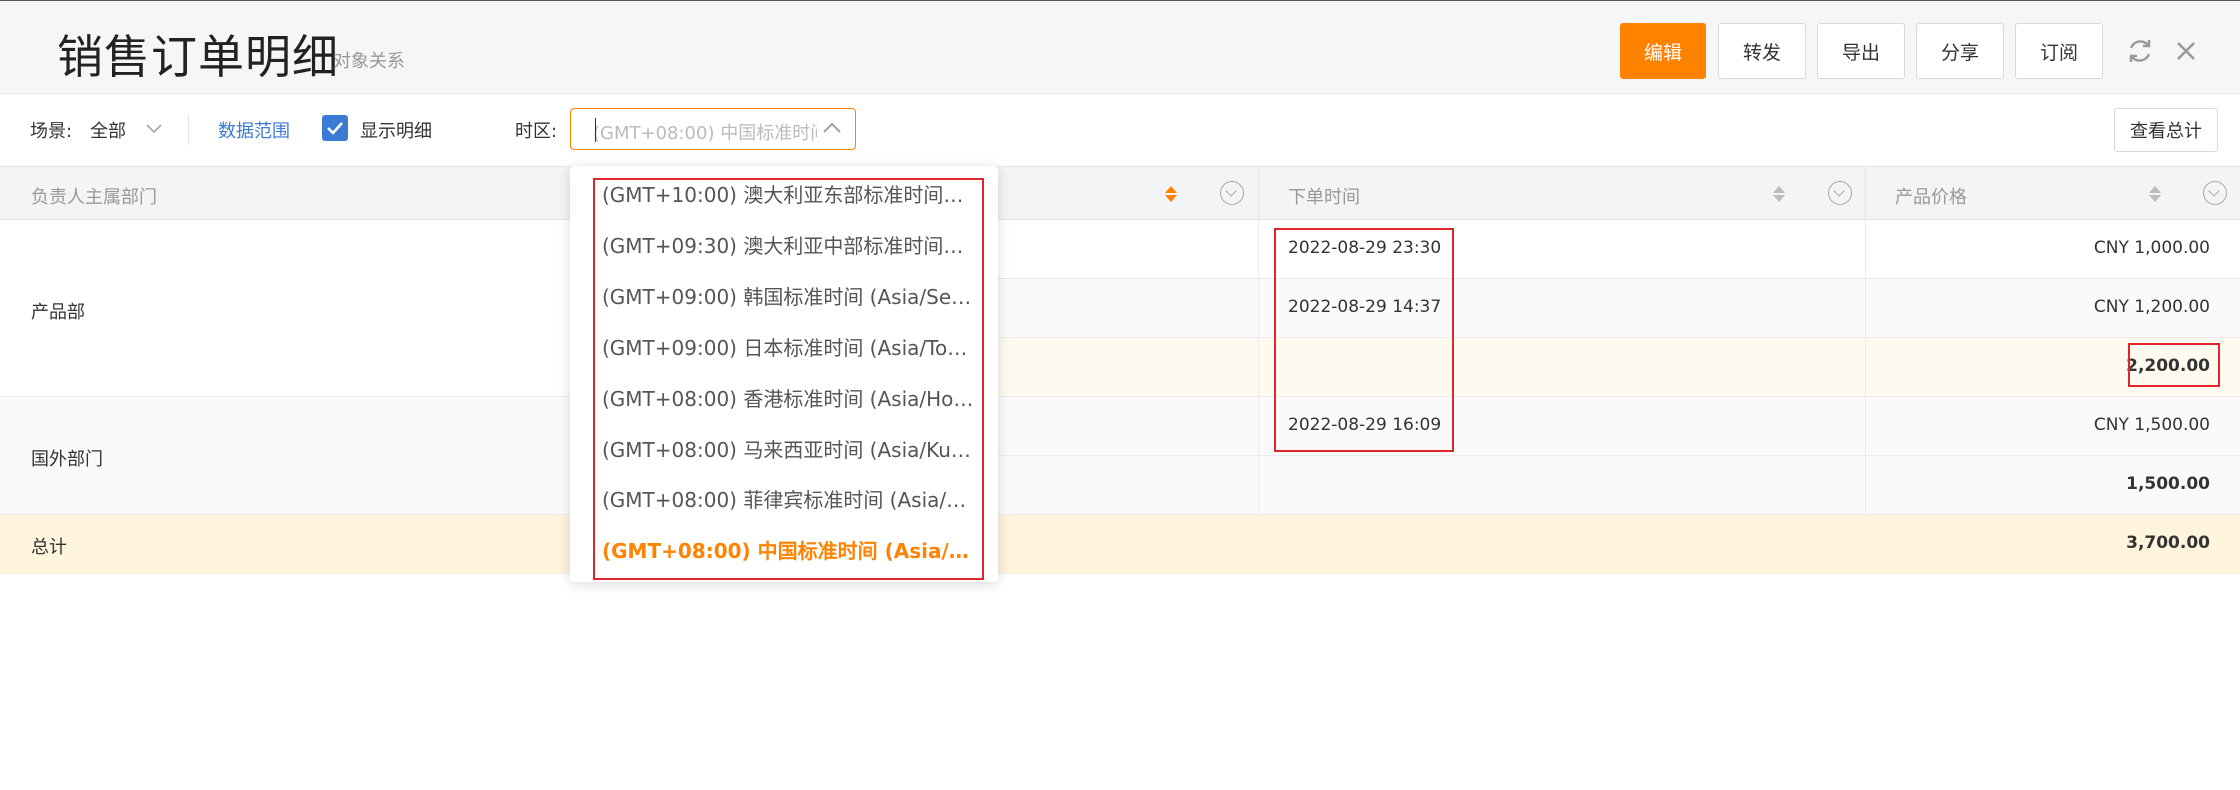 The width and height of the screenshot is (2240, 790). I want to click on show-detail-label: 显示明细, so click(396, 131).